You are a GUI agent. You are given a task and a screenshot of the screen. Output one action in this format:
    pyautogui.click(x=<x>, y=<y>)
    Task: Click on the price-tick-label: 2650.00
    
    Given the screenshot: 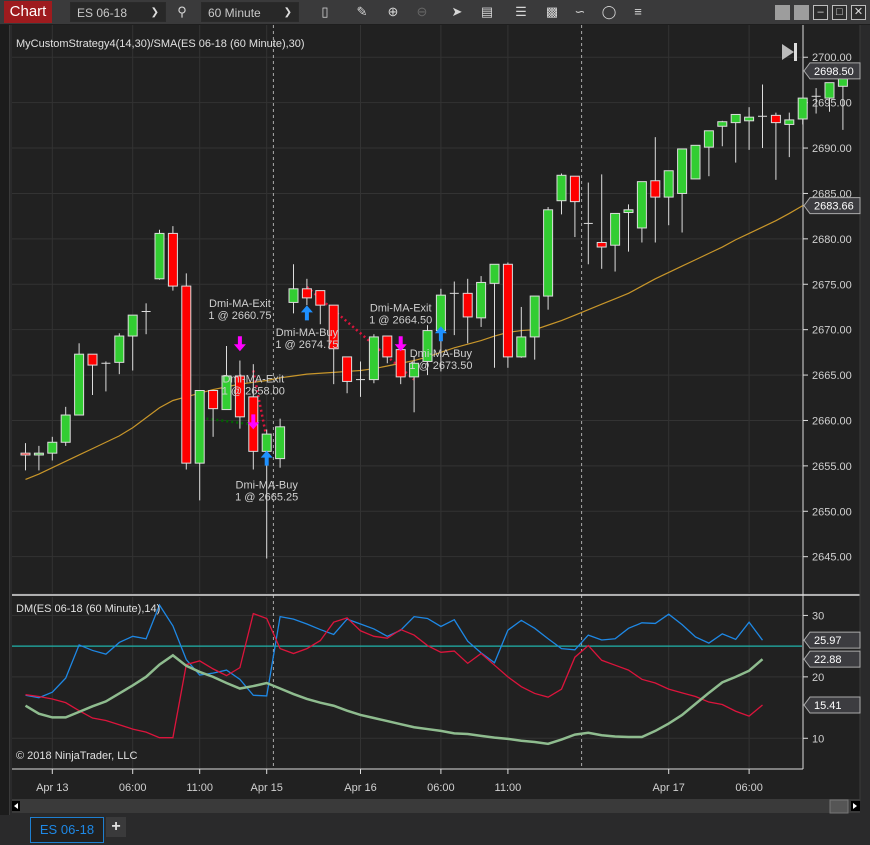 What is the action you would take?
    pyautogui.click(x=832, y=512)
    